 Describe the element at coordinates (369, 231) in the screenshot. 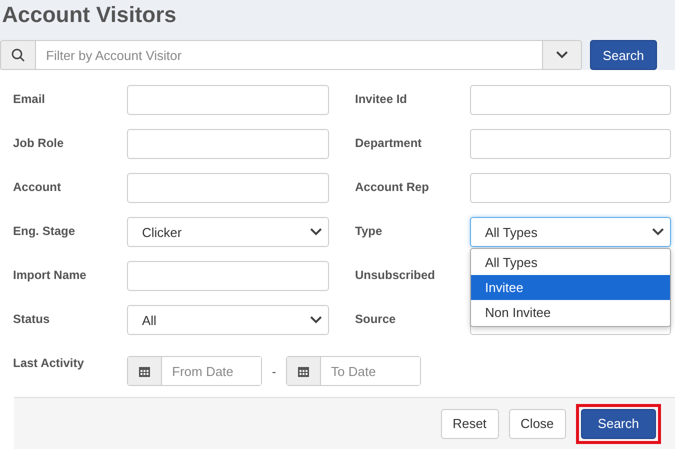

I see `field-label: Type` at that location.